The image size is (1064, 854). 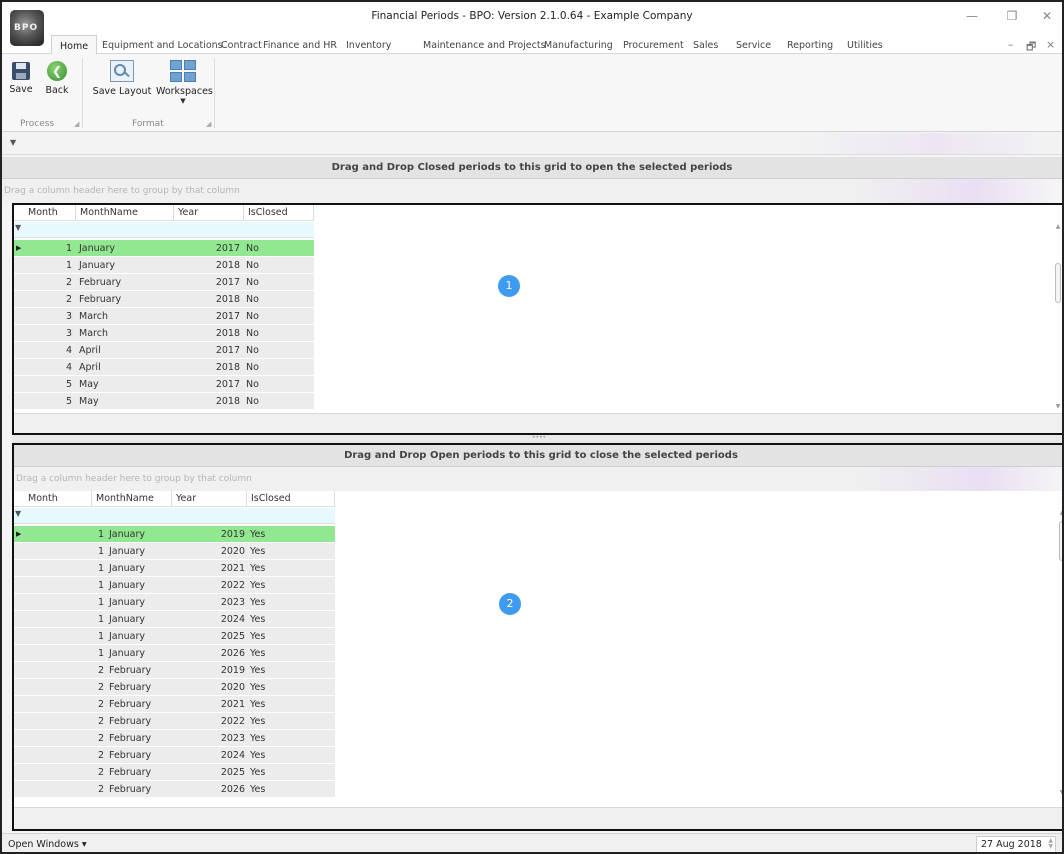 What do you see at coordinates (122, 77) in the screenshot?
I see `save-layout-button: Save Layout` at bounding box center [122, 77].